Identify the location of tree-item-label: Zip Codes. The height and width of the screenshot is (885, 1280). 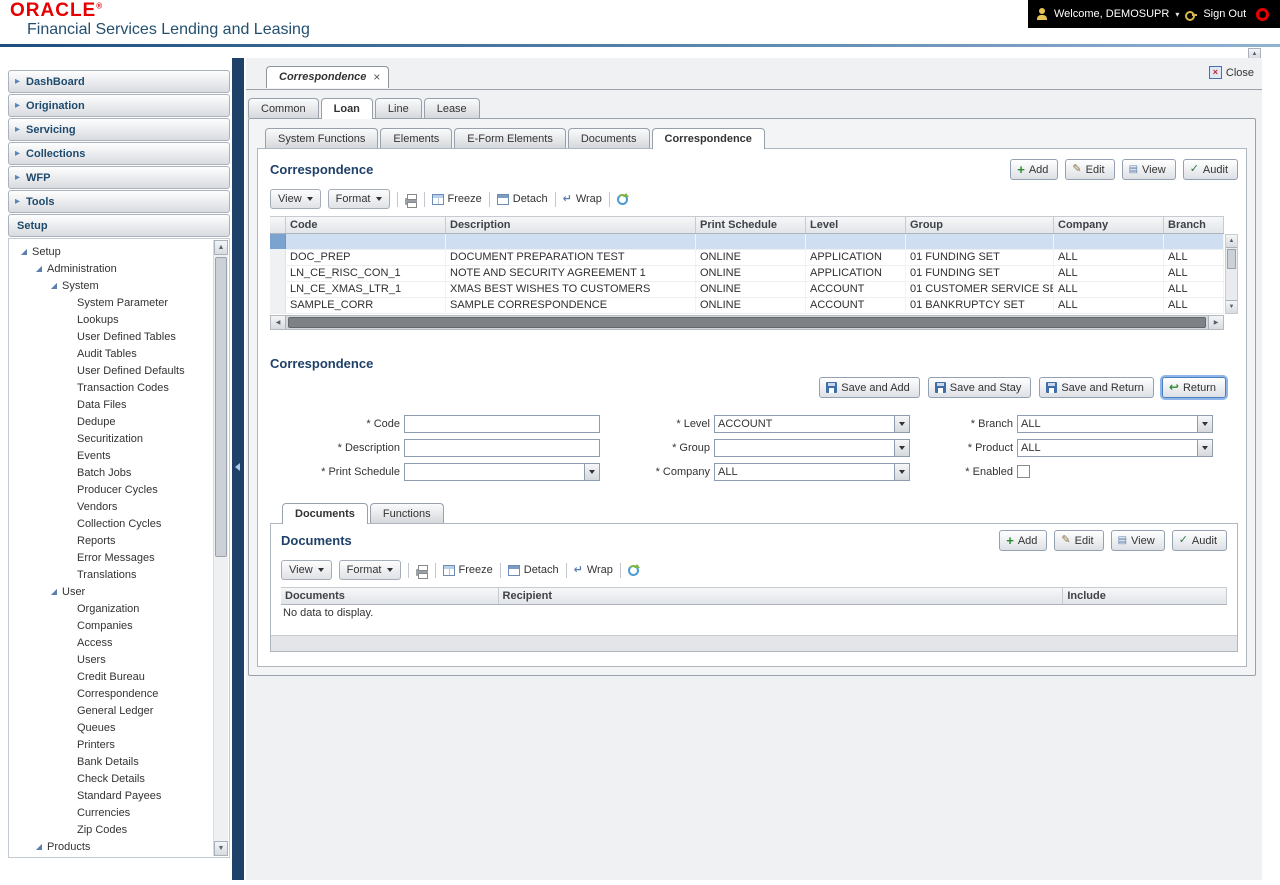
(102, 830).